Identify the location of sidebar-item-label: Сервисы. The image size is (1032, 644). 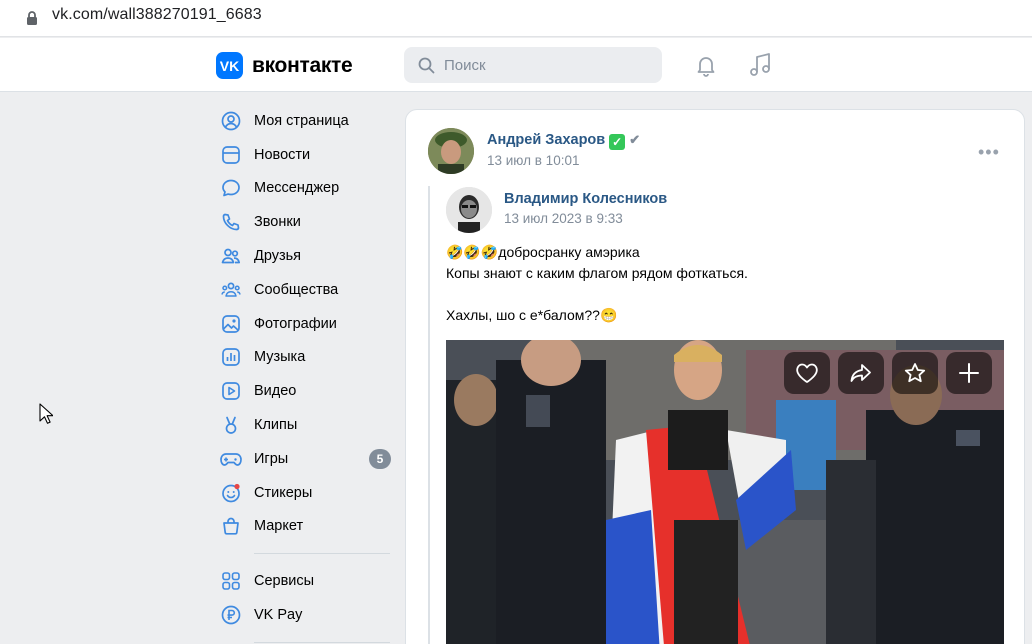
(284, 581).